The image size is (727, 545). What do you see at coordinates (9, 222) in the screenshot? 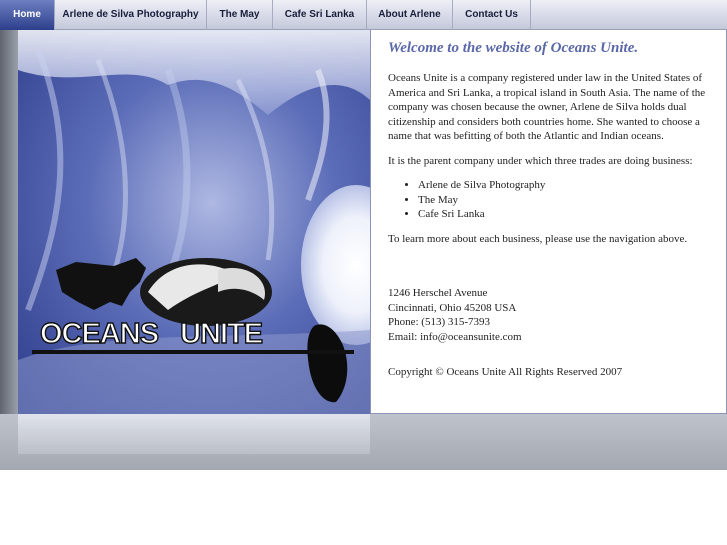
I see `left-decorative-strip` at bounding box center [9, 222].